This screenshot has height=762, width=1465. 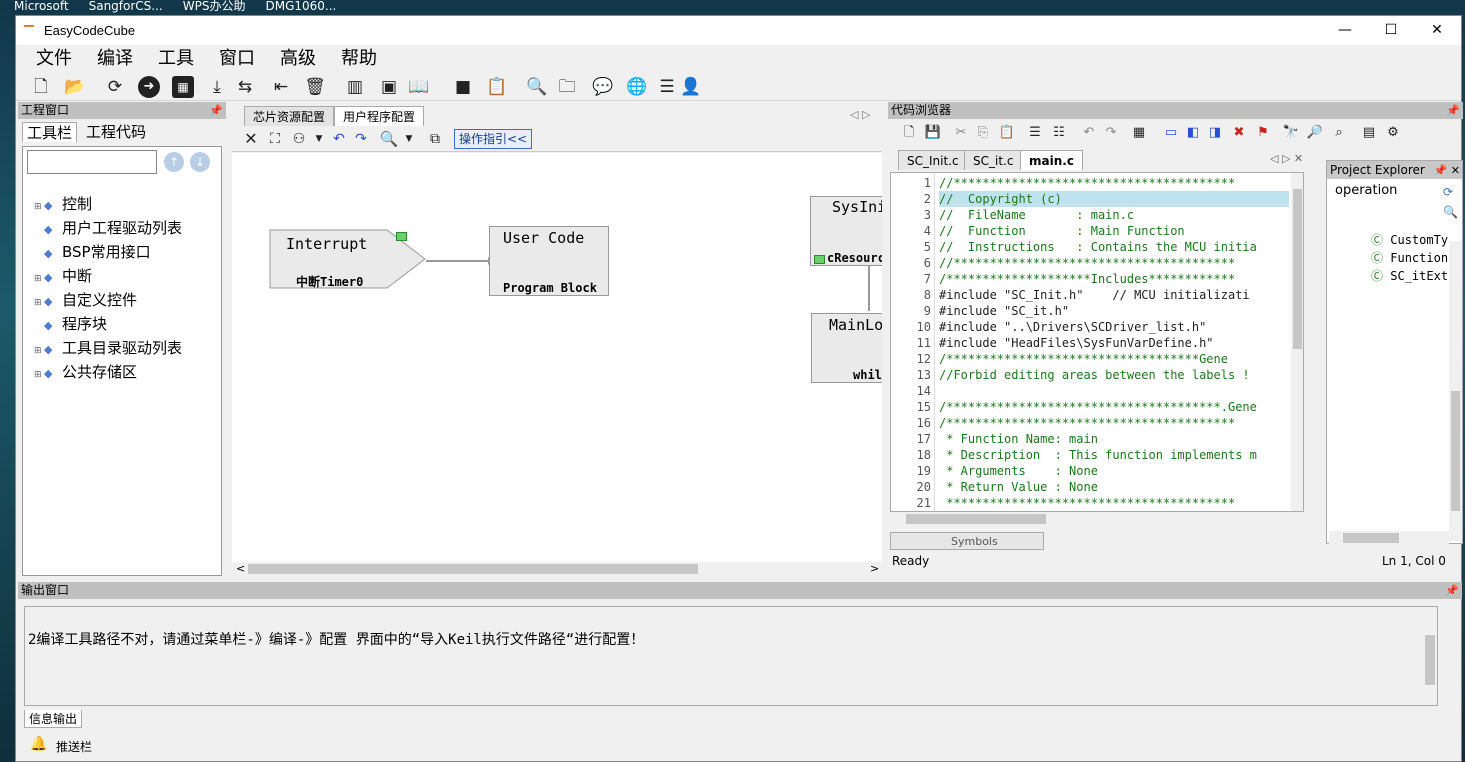 What do you see at coordinates (637, 87) in the screenshot?
I see `globe-icon: 🌐` at bounding box center [637, 87].